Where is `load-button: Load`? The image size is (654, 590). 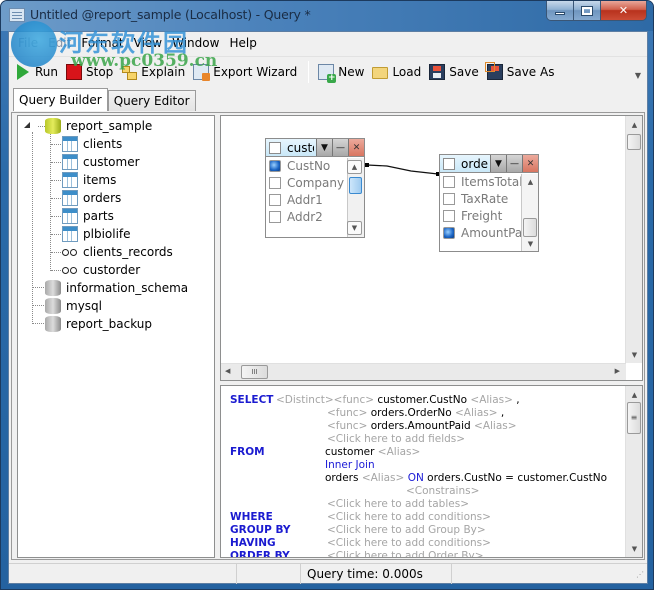
load-button: Load is located at coordinates (396, 72).